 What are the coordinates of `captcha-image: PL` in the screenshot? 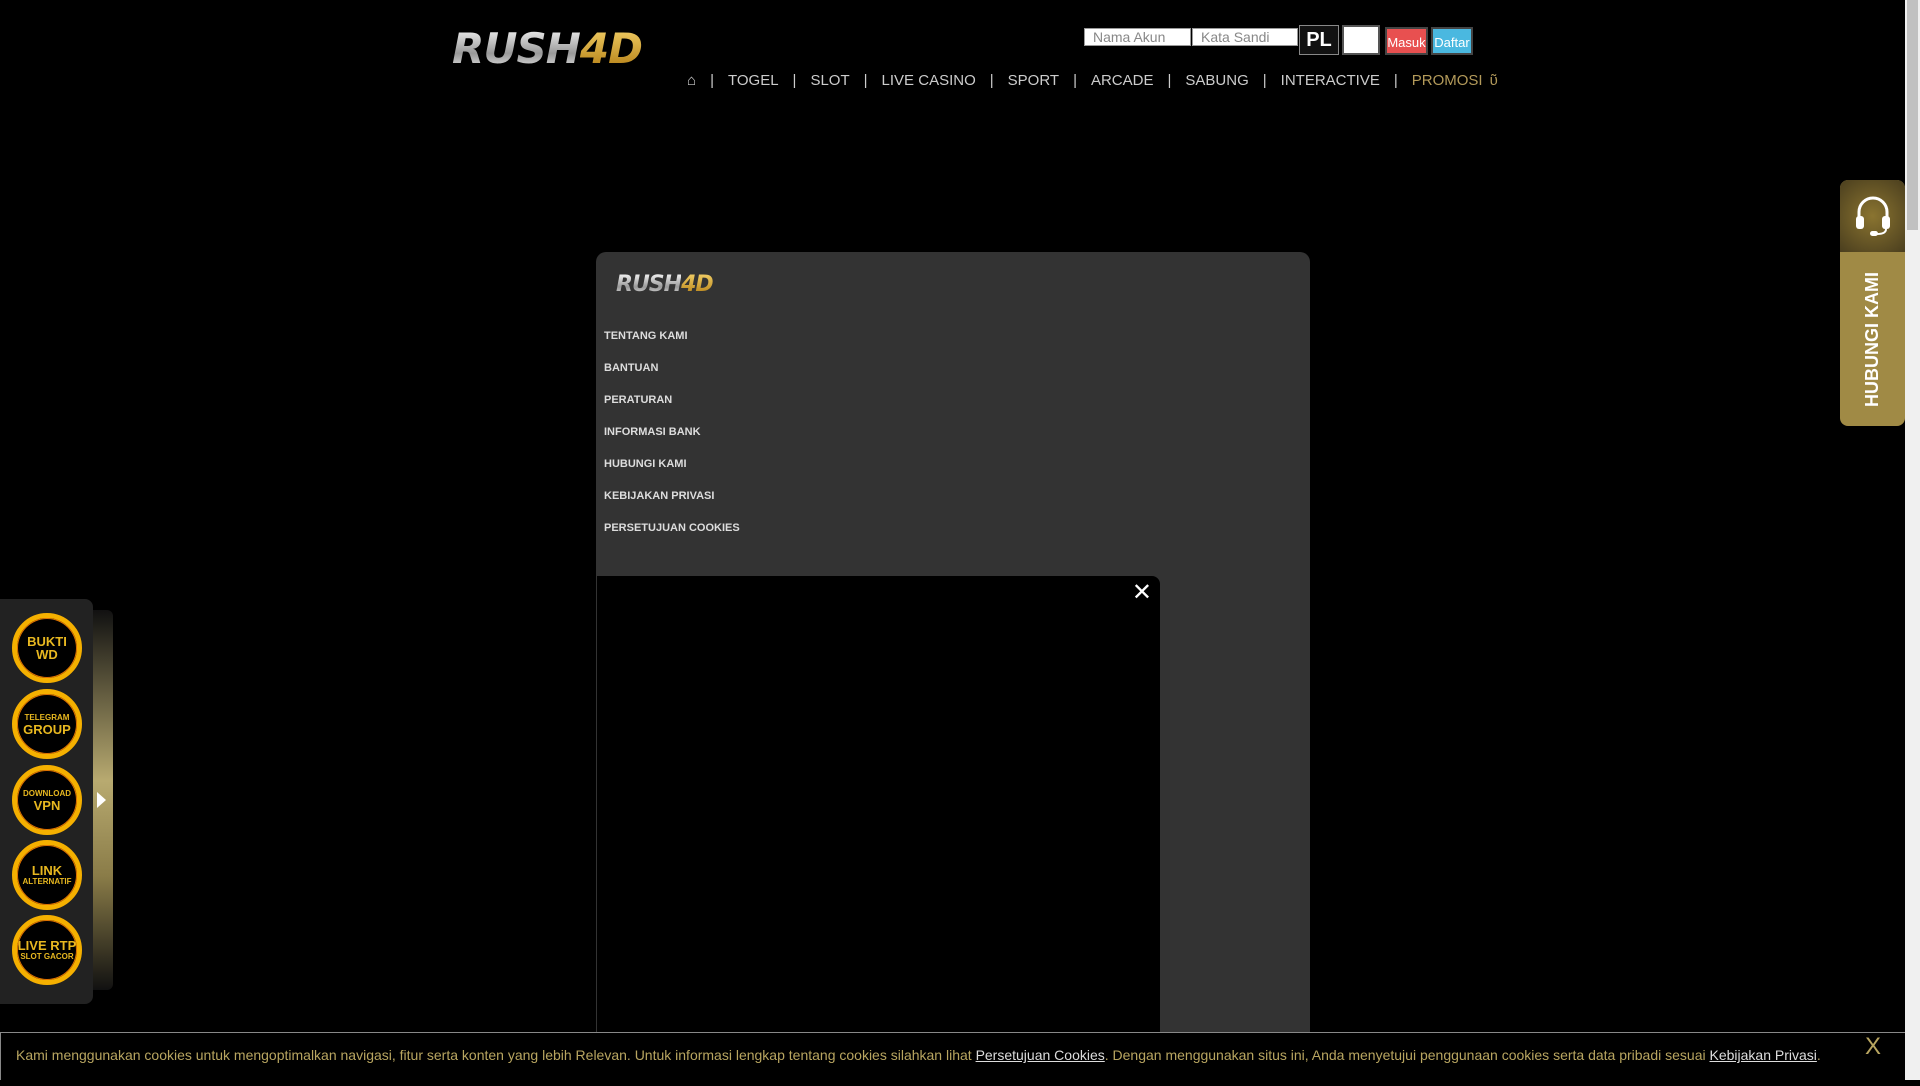 It's located at (1319, 40).